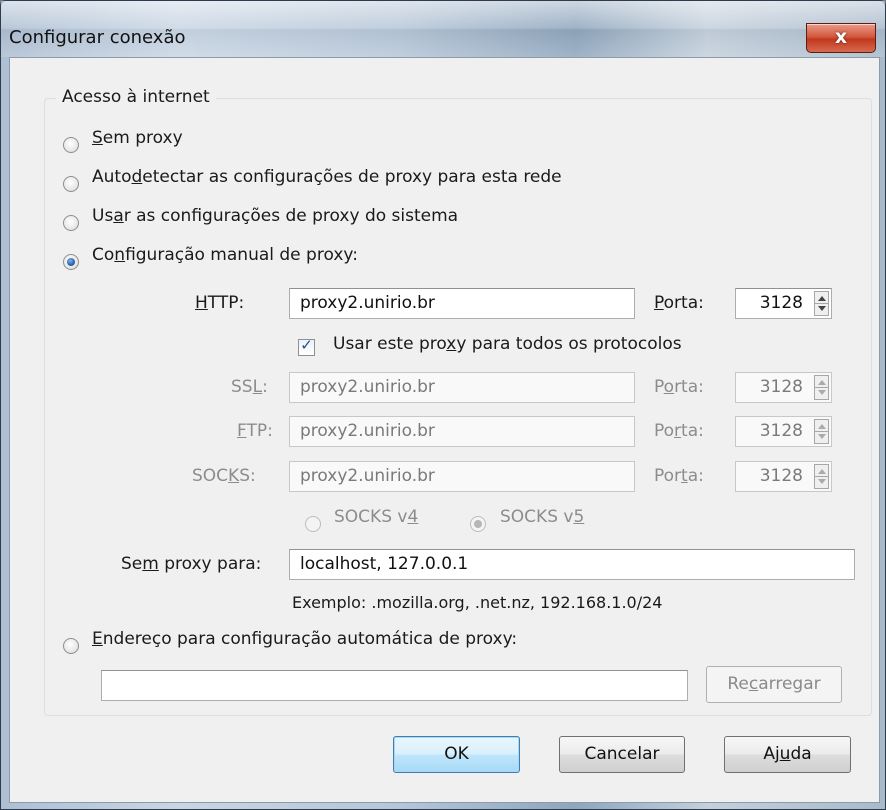 The image size is (886, 810). I want to click on manual-proxy-radio, so click(71, 262).